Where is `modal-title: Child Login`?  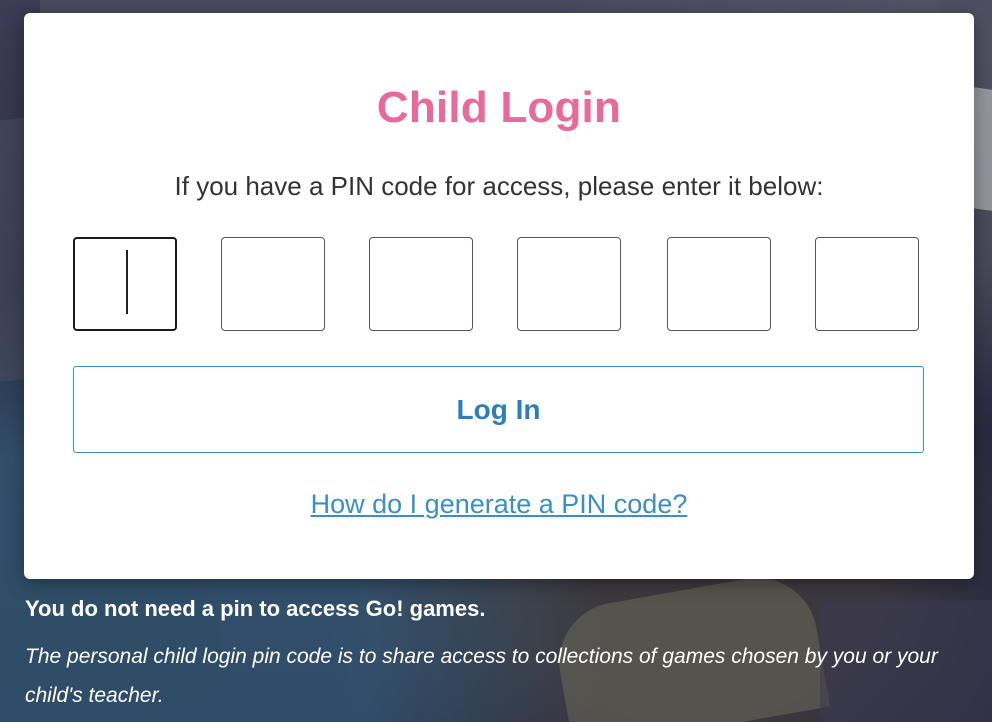
modal-title: Child Login is located at coordinates (499, 107).